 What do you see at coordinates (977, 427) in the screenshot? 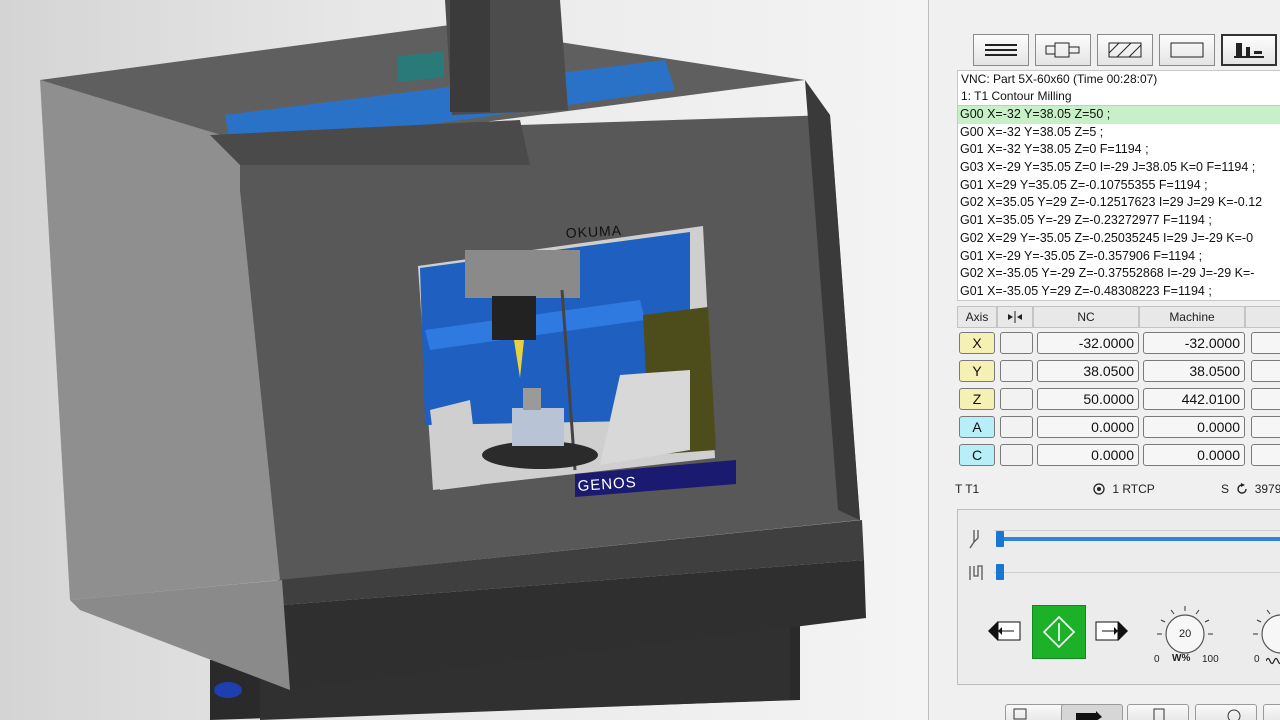
I see `axis-name-a: A` at bounding box center [977, 427].